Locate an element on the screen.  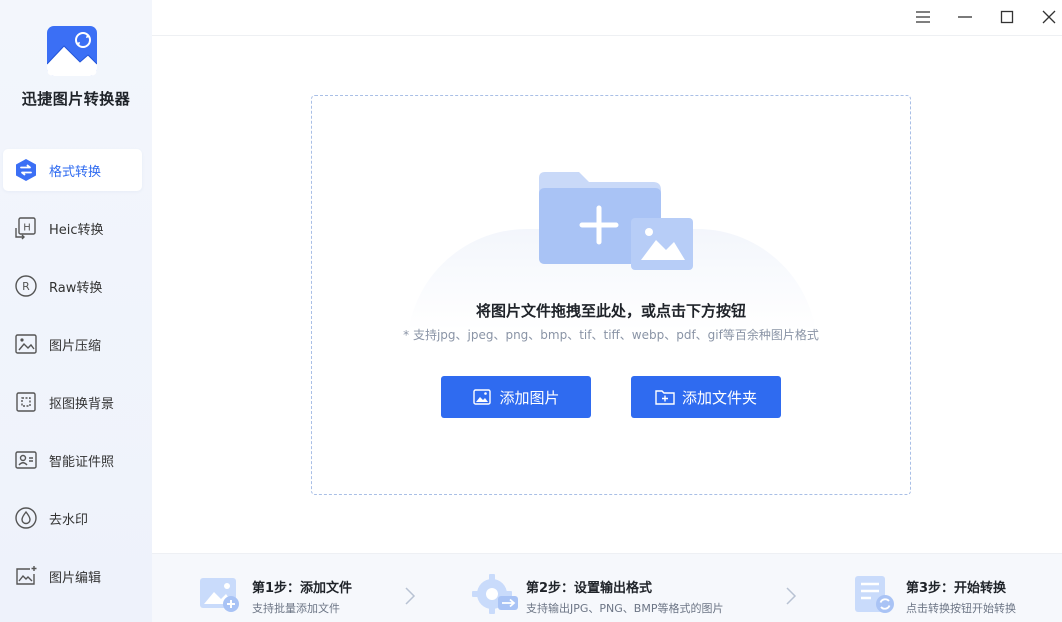
folder-add-icon is located at coordinates (615, 225).